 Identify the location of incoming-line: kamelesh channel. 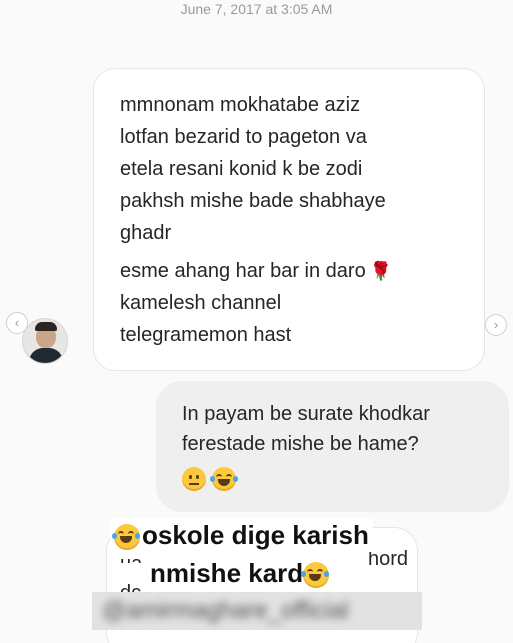
(201, 303).